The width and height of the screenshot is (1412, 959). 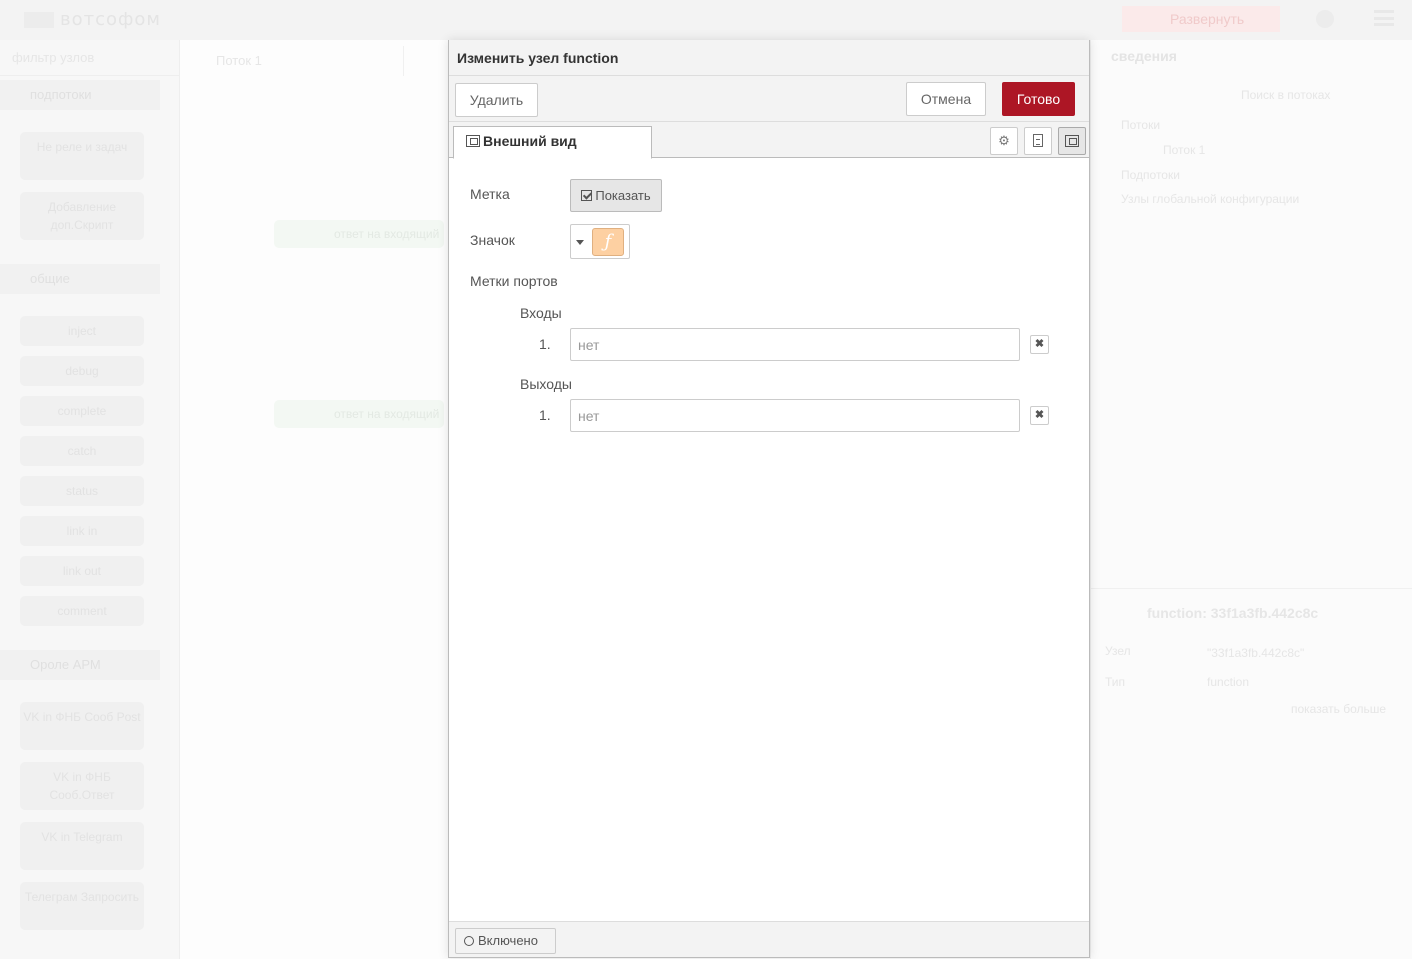 I want to click on menu-icon, so click(x=1384, y=18).